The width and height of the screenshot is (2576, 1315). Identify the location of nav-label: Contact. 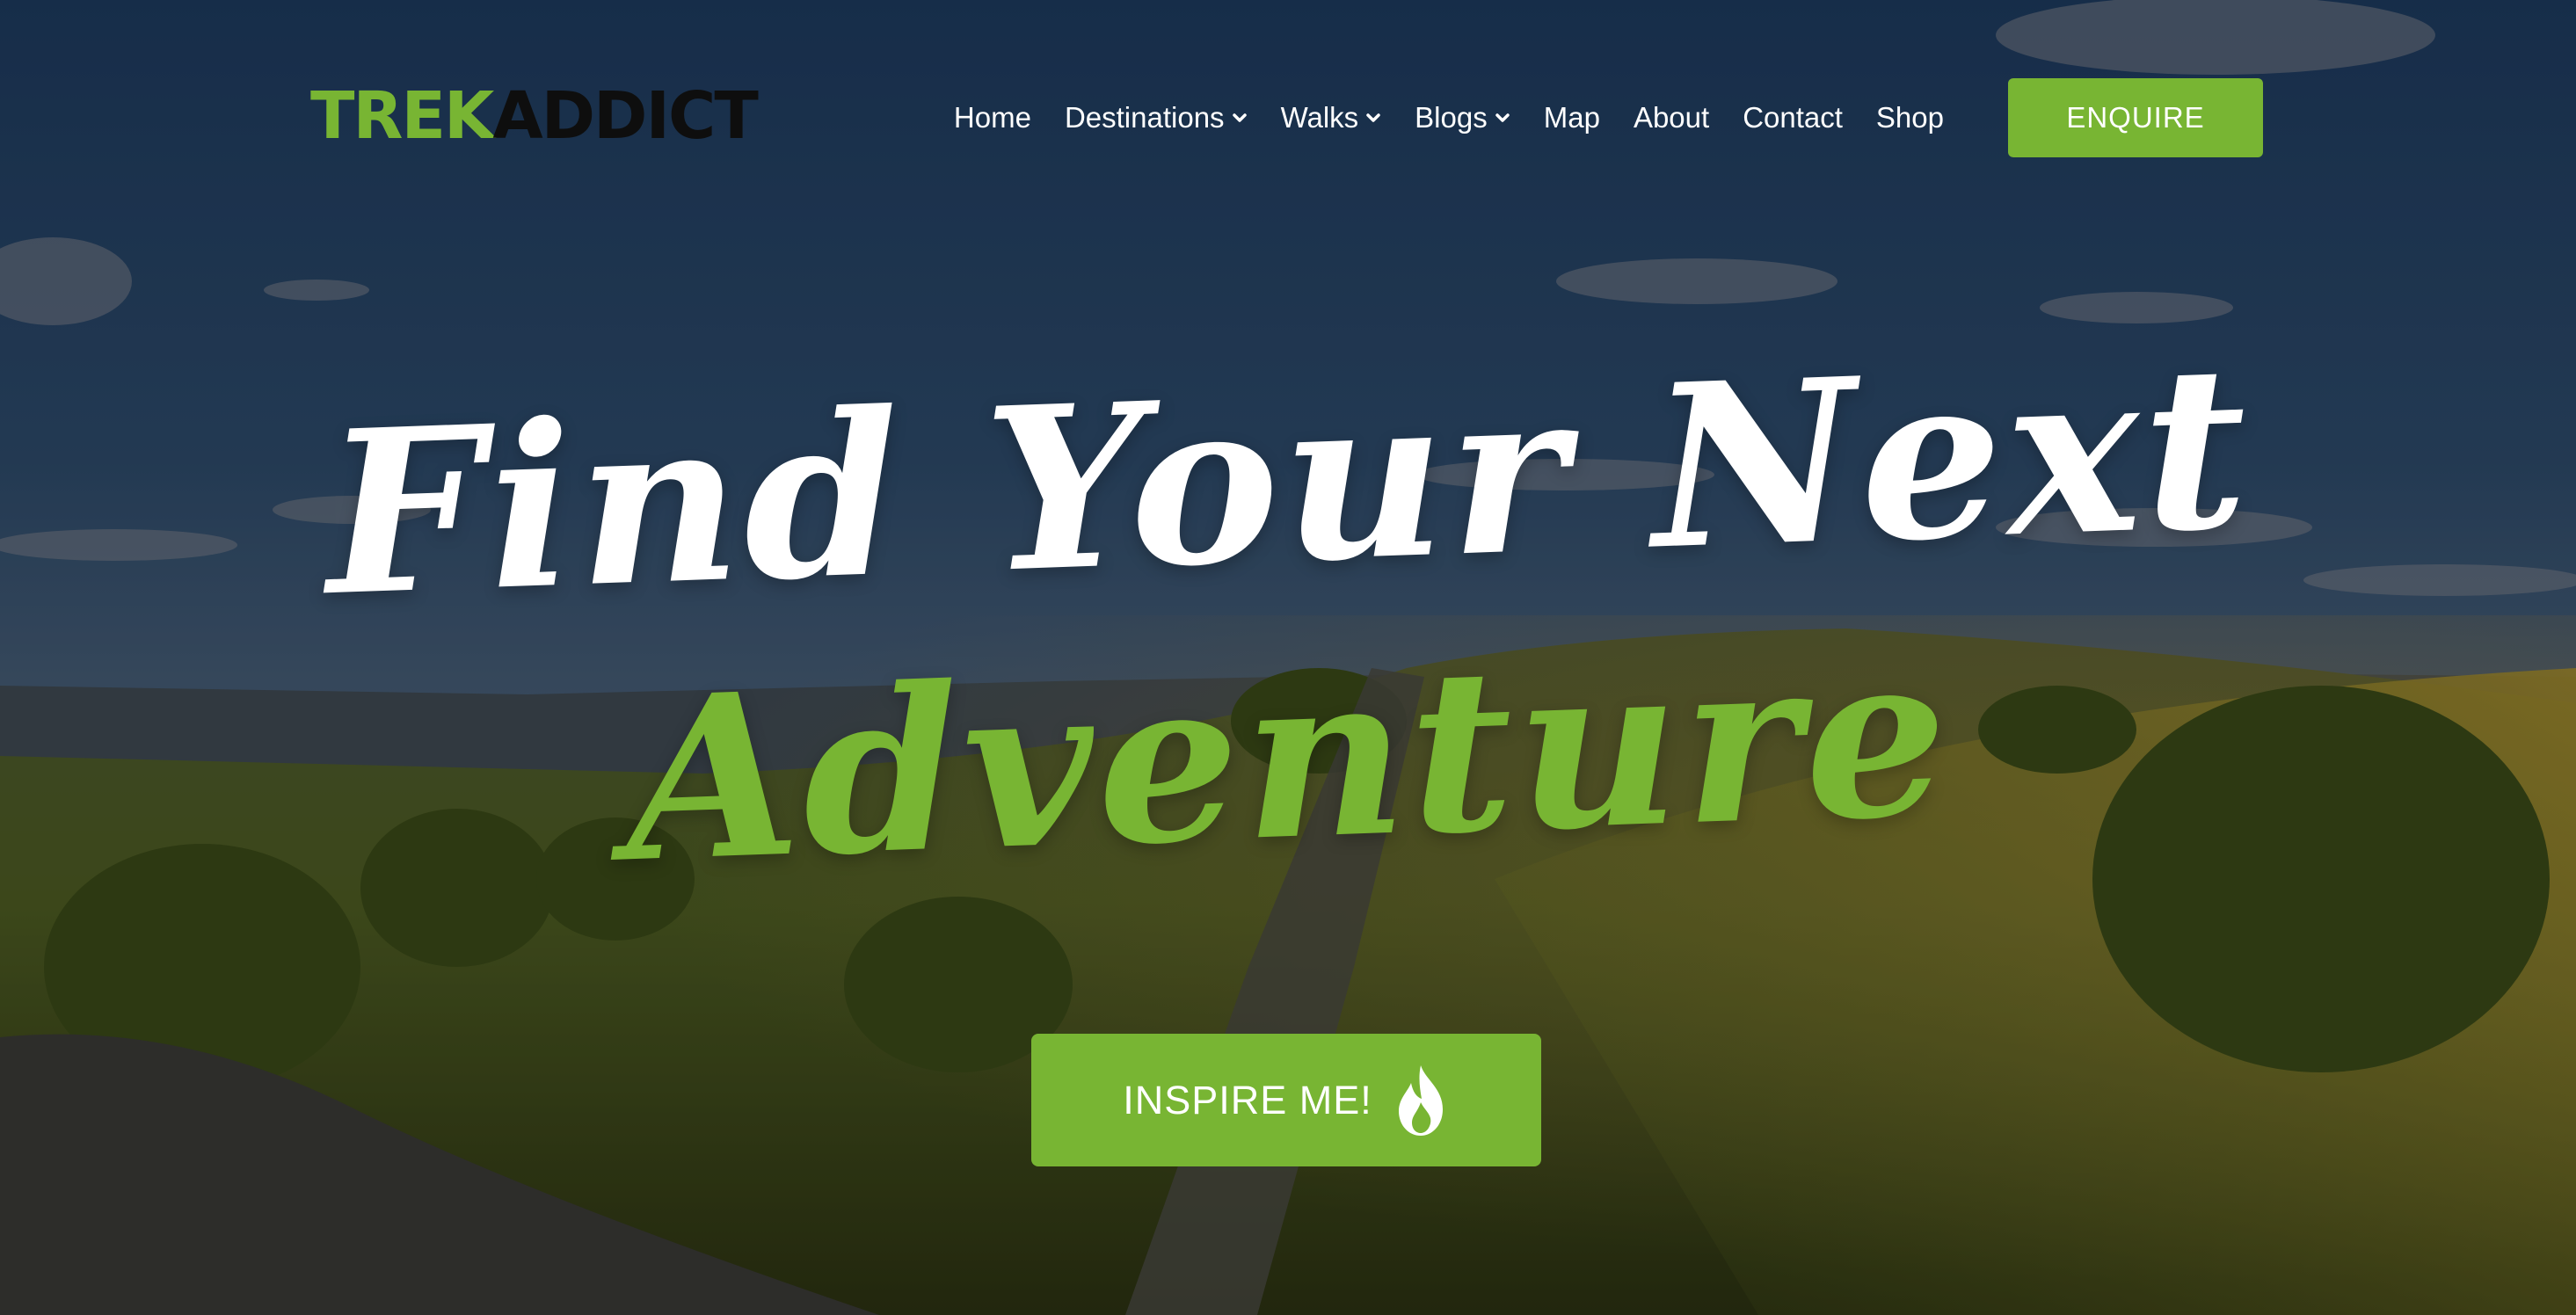
(1793, 117).